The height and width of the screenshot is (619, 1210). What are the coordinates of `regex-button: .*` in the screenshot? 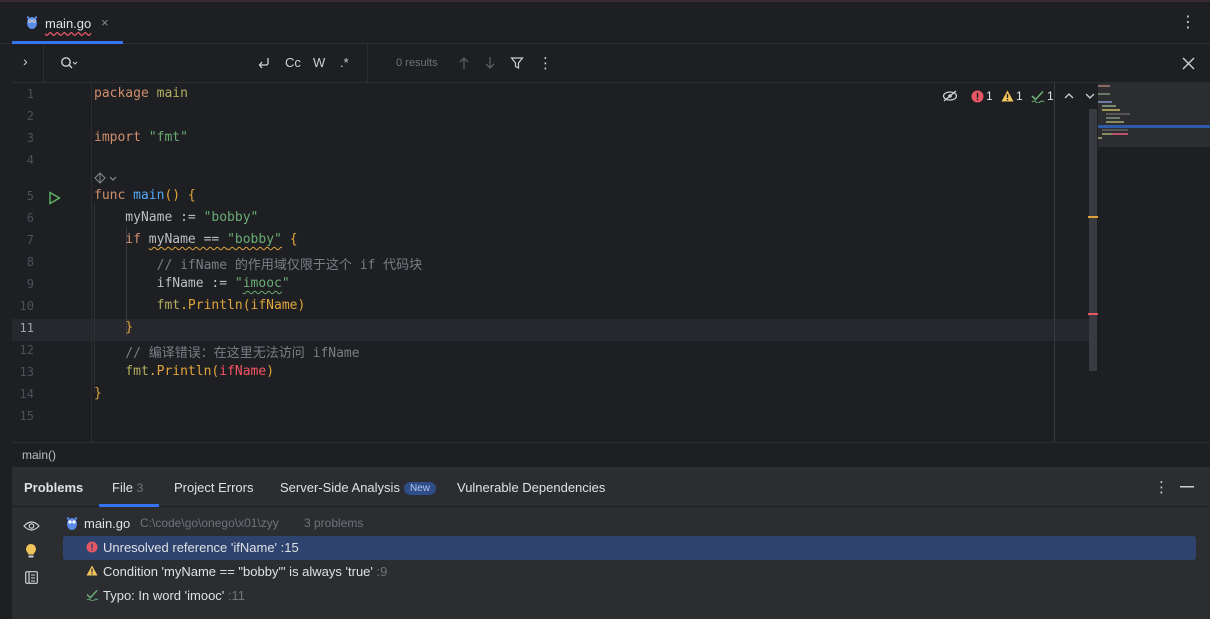 It's located at (344, 62).